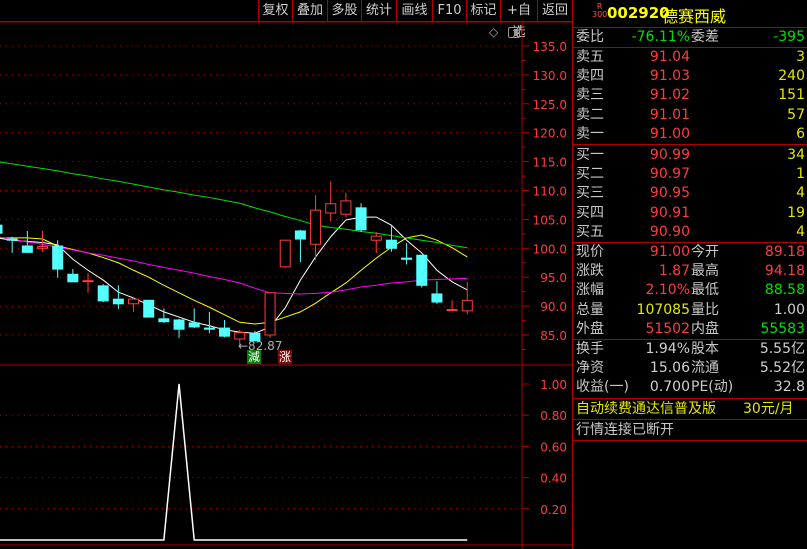 Image resolution: width=807 pixels, height=549 pixels. Describe the element at coordinates (514, 32) in the screenshot. I see `panel-toggle-icon` at that location.